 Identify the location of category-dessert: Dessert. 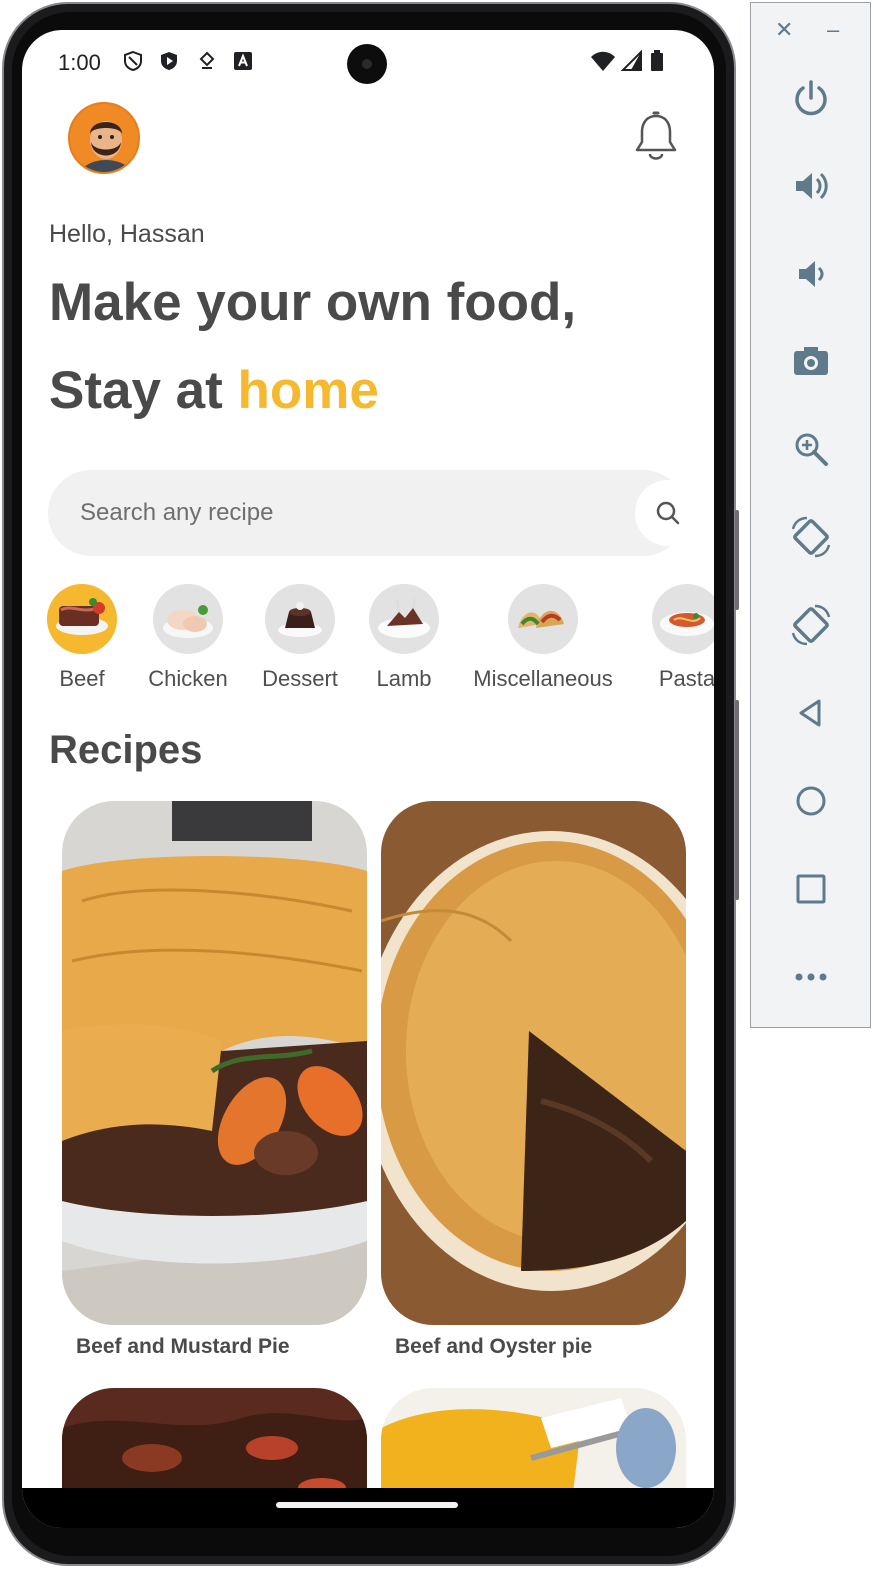
(300, 638).